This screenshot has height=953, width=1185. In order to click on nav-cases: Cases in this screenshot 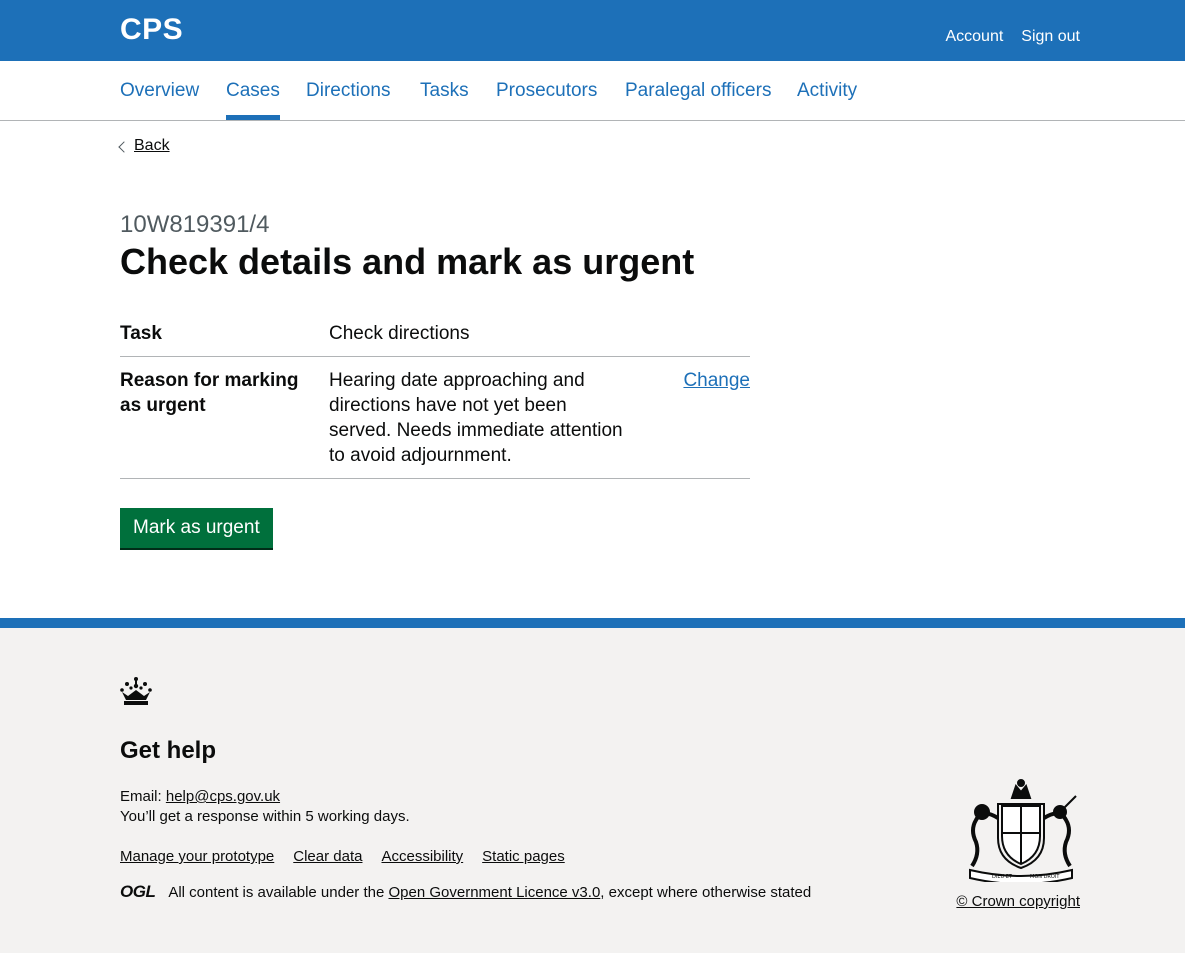, I will do `click(253, 100)`.